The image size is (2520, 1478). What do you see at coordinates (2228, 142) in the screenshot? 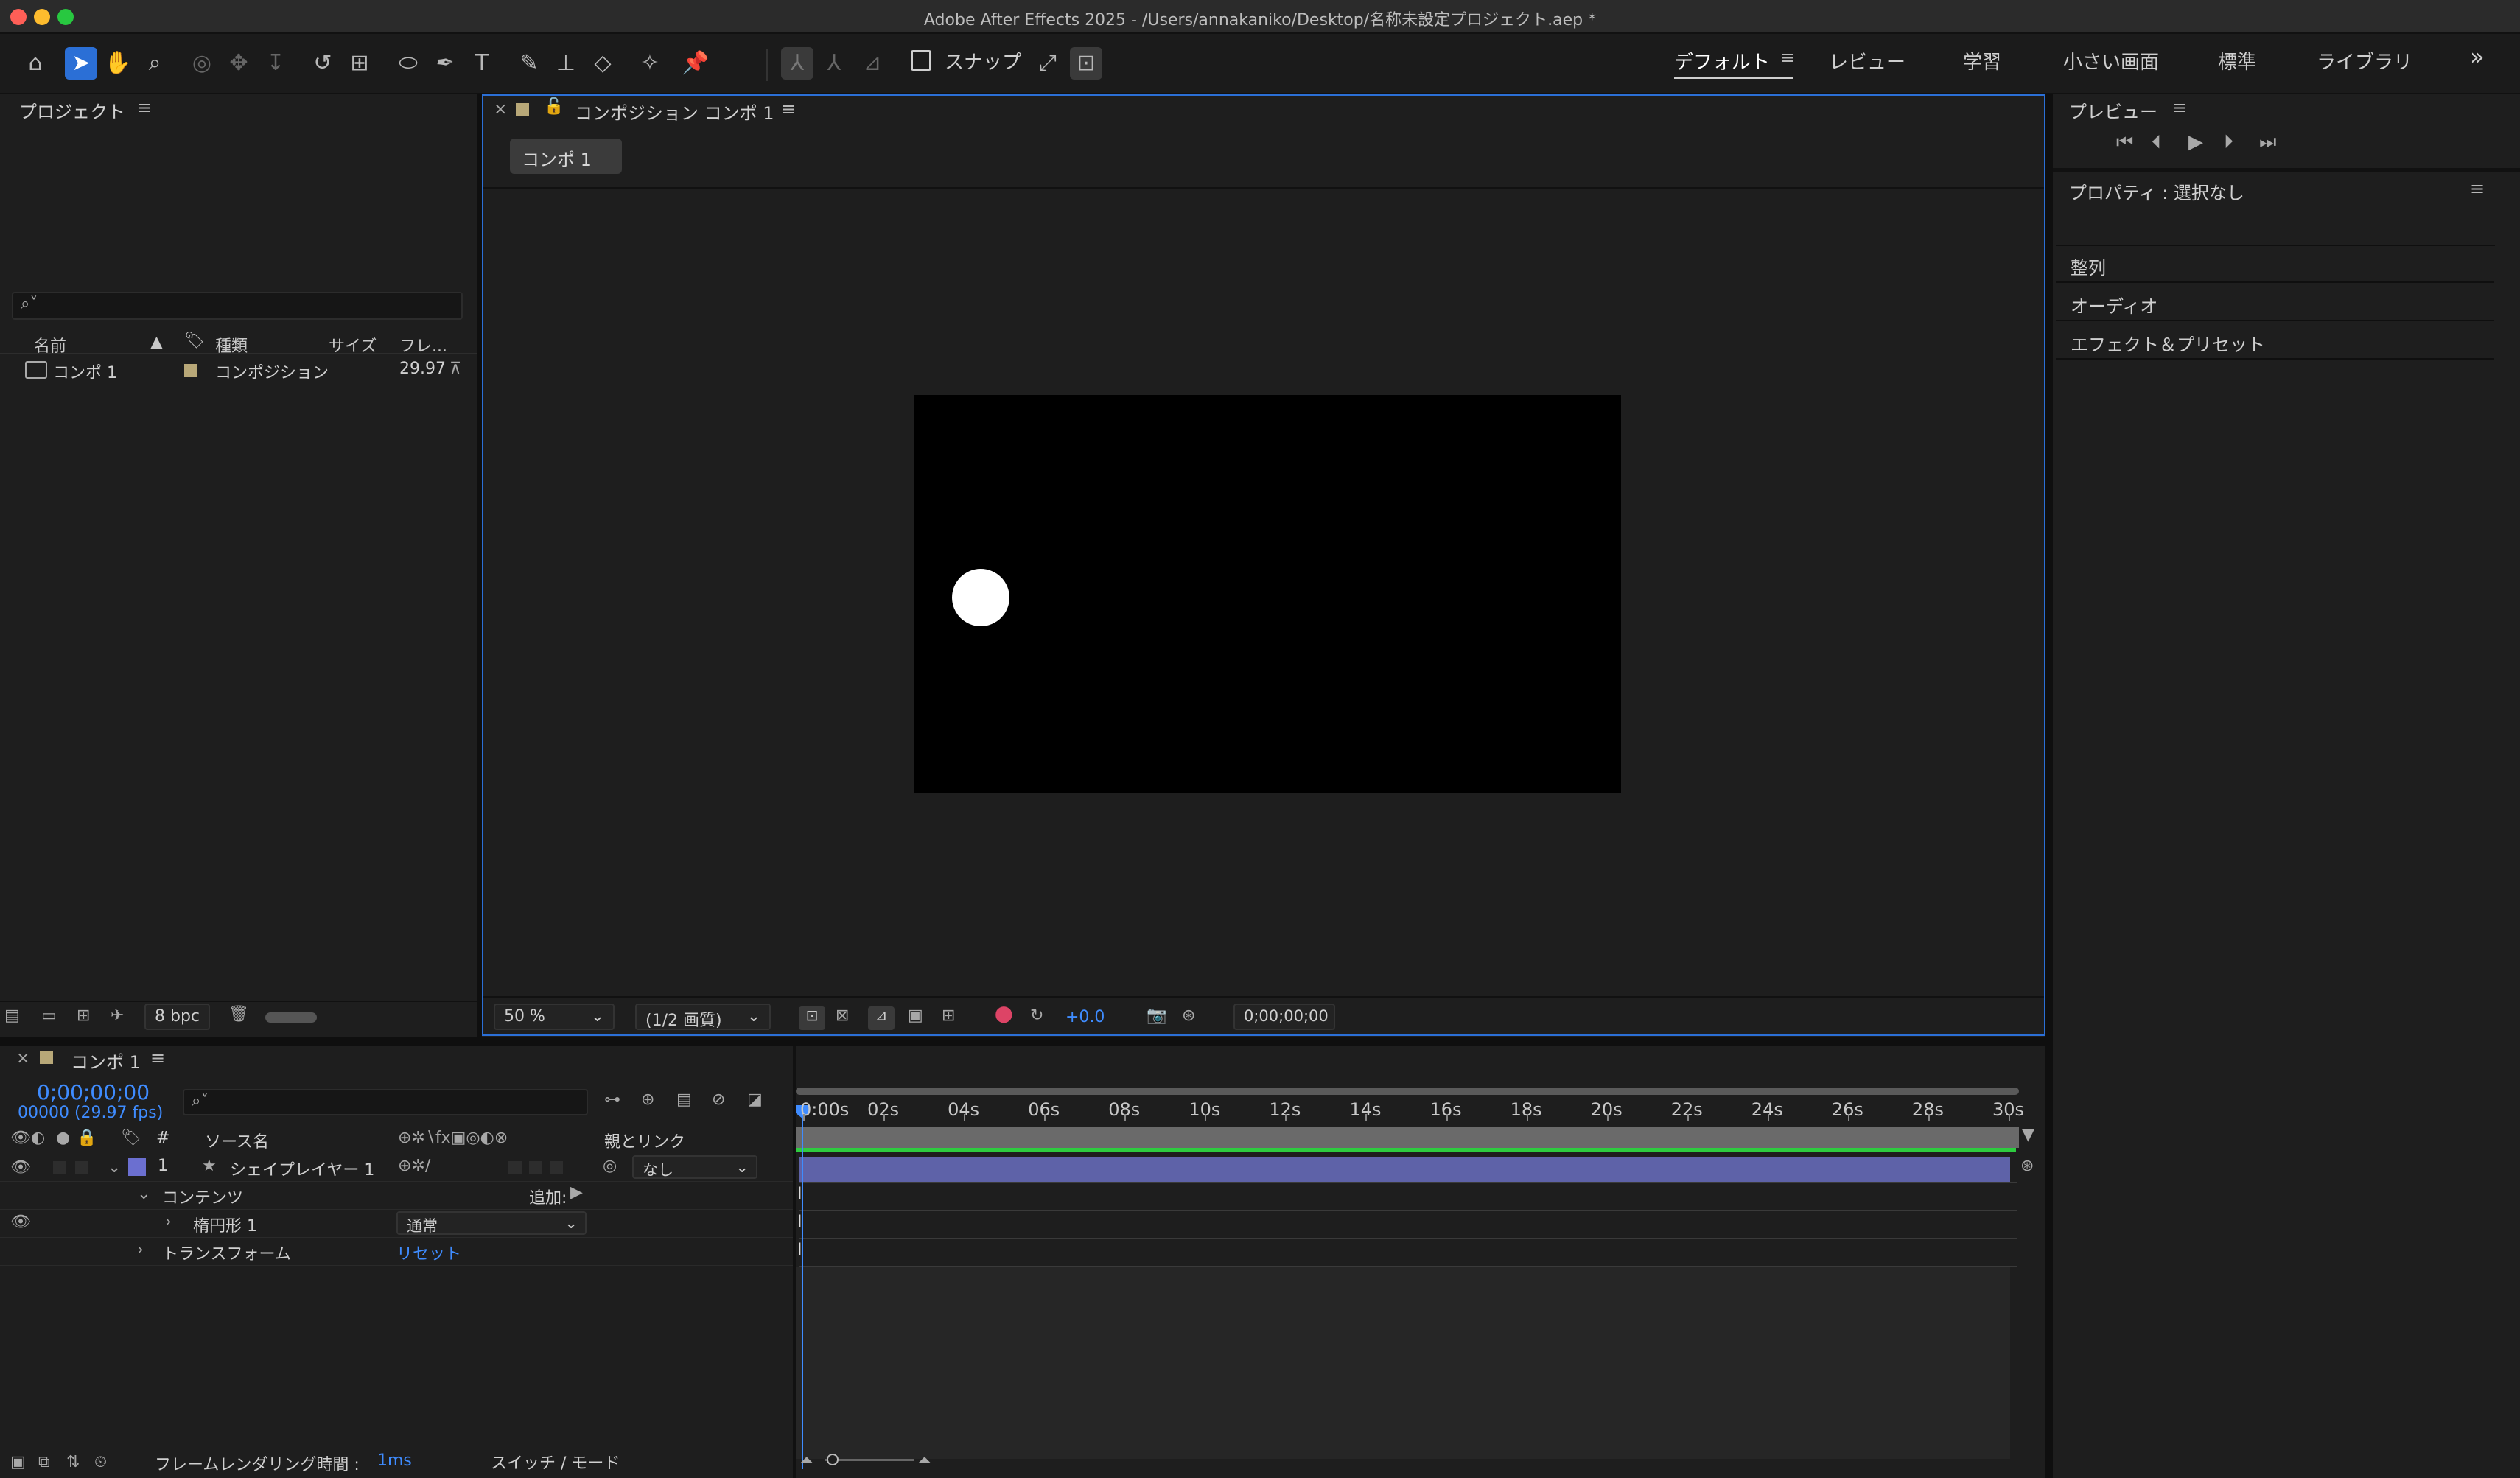
I see `next-frame-icon: ⏵` at bounding box center [2228, 142].